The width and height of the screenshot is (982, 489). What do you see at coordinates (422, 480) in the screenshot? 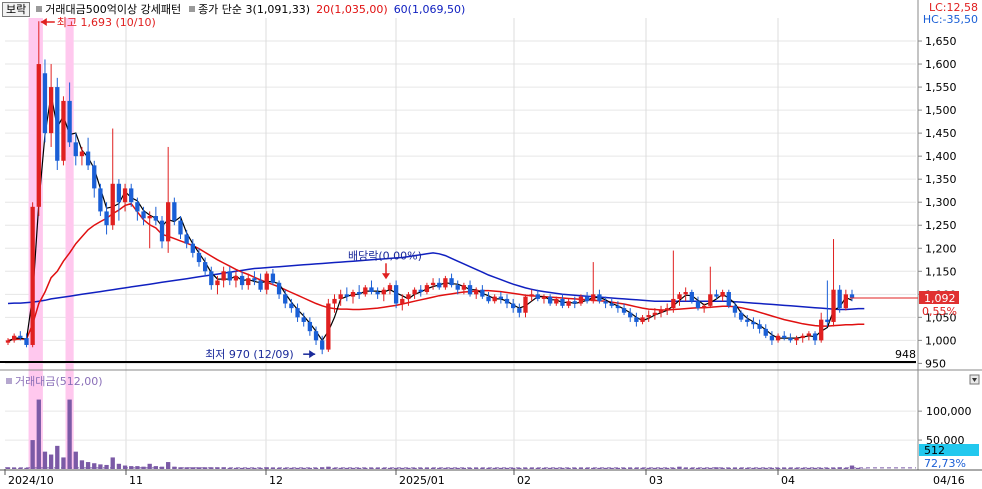
I see `date-tick-label: 2025/01` at bounding box center [422, 480].